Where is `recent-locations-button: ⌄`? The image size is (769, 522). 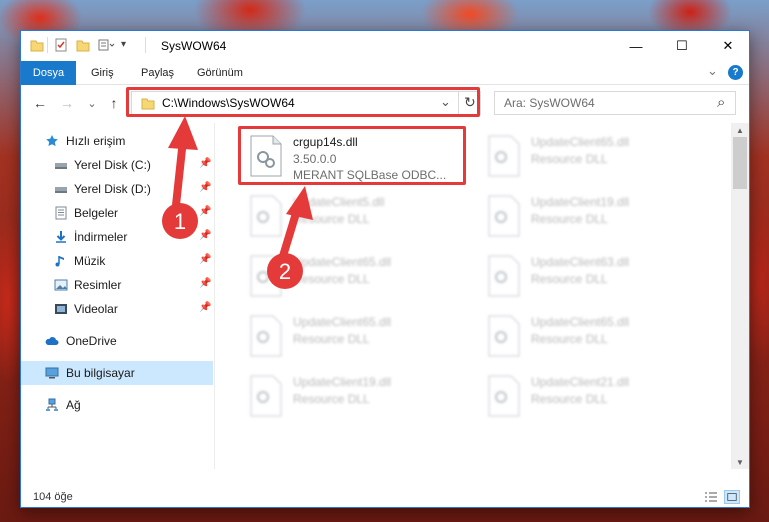 recent-locations-button: ⌄ is located at coordinates (92, 103).